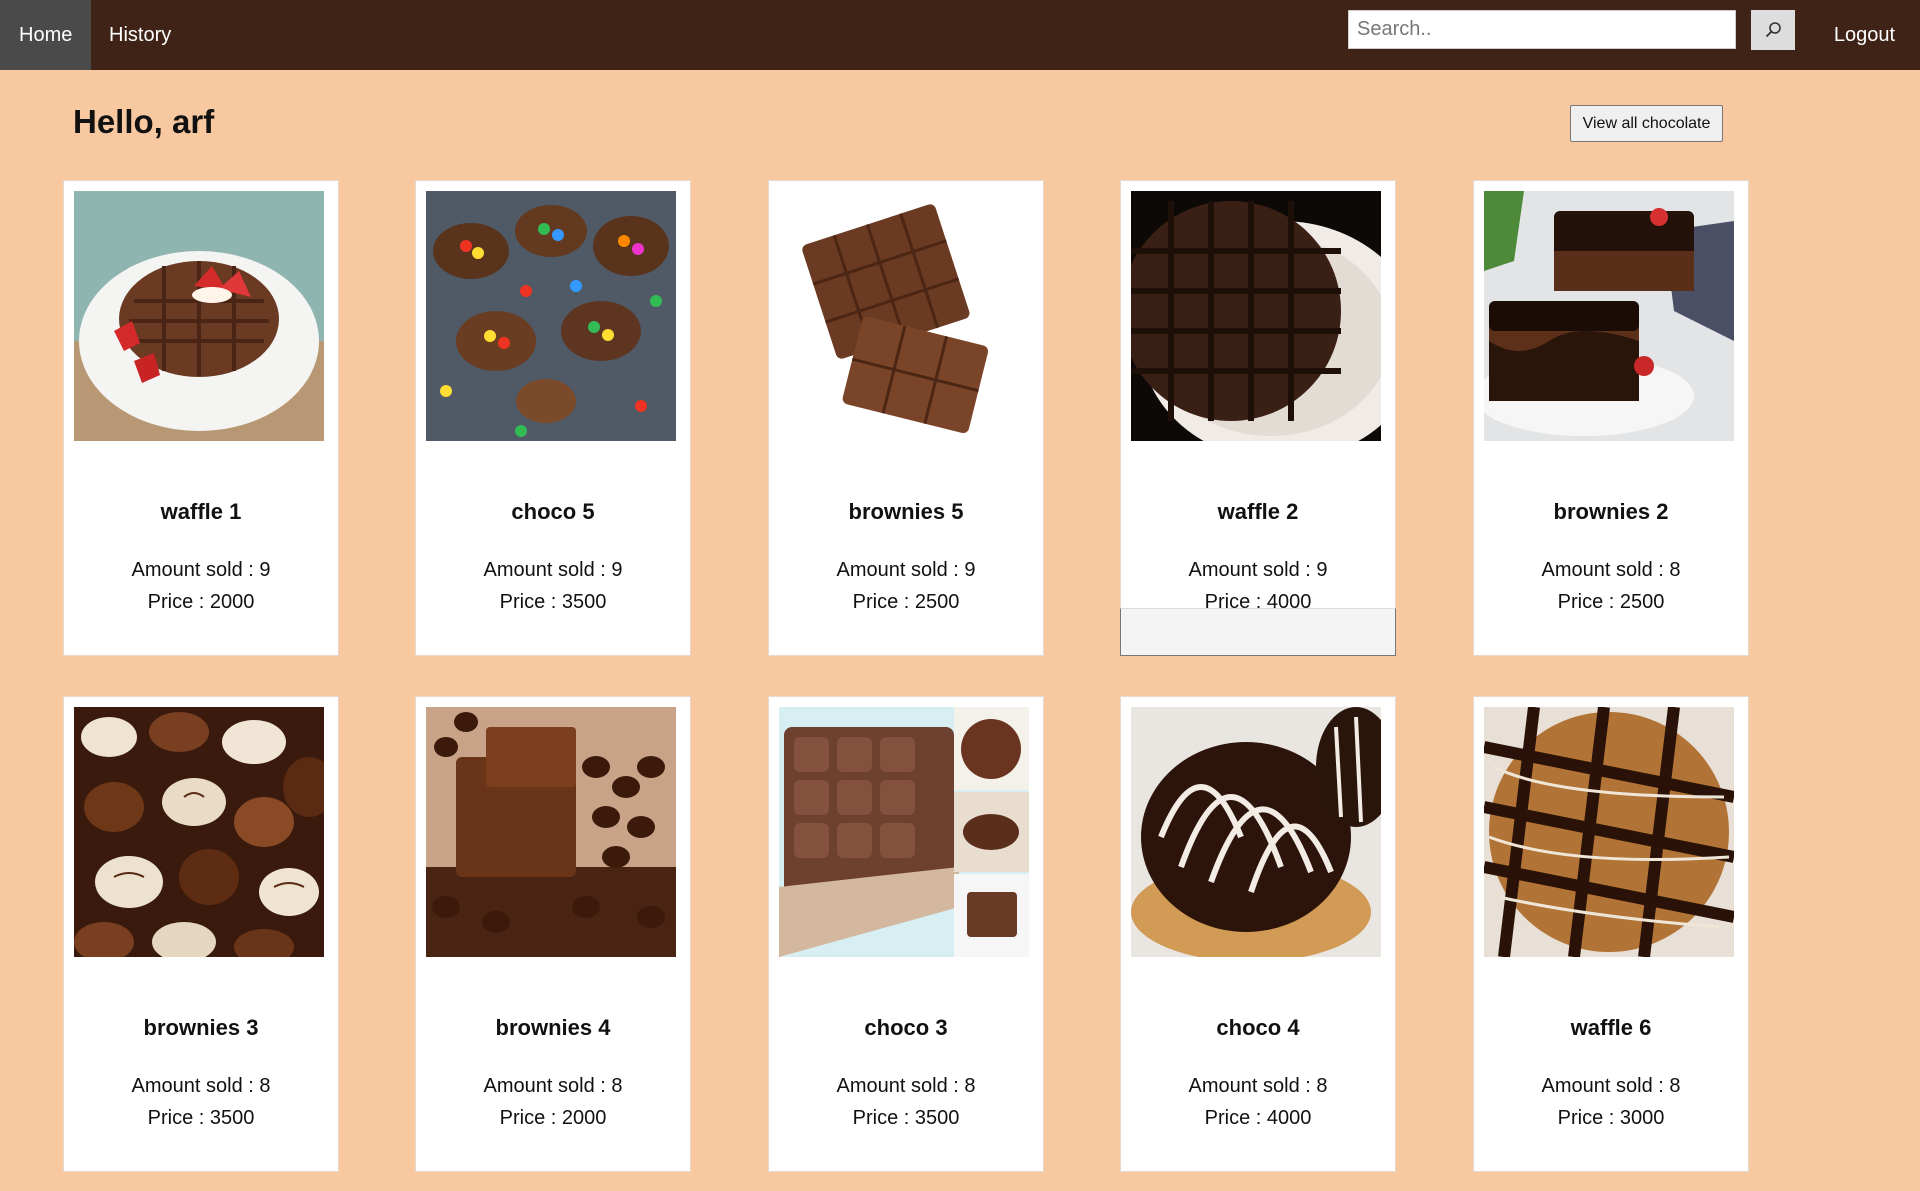 The image size is (1920, 1191). I want to click on product-name: brownies 3, so click(201, 1027).